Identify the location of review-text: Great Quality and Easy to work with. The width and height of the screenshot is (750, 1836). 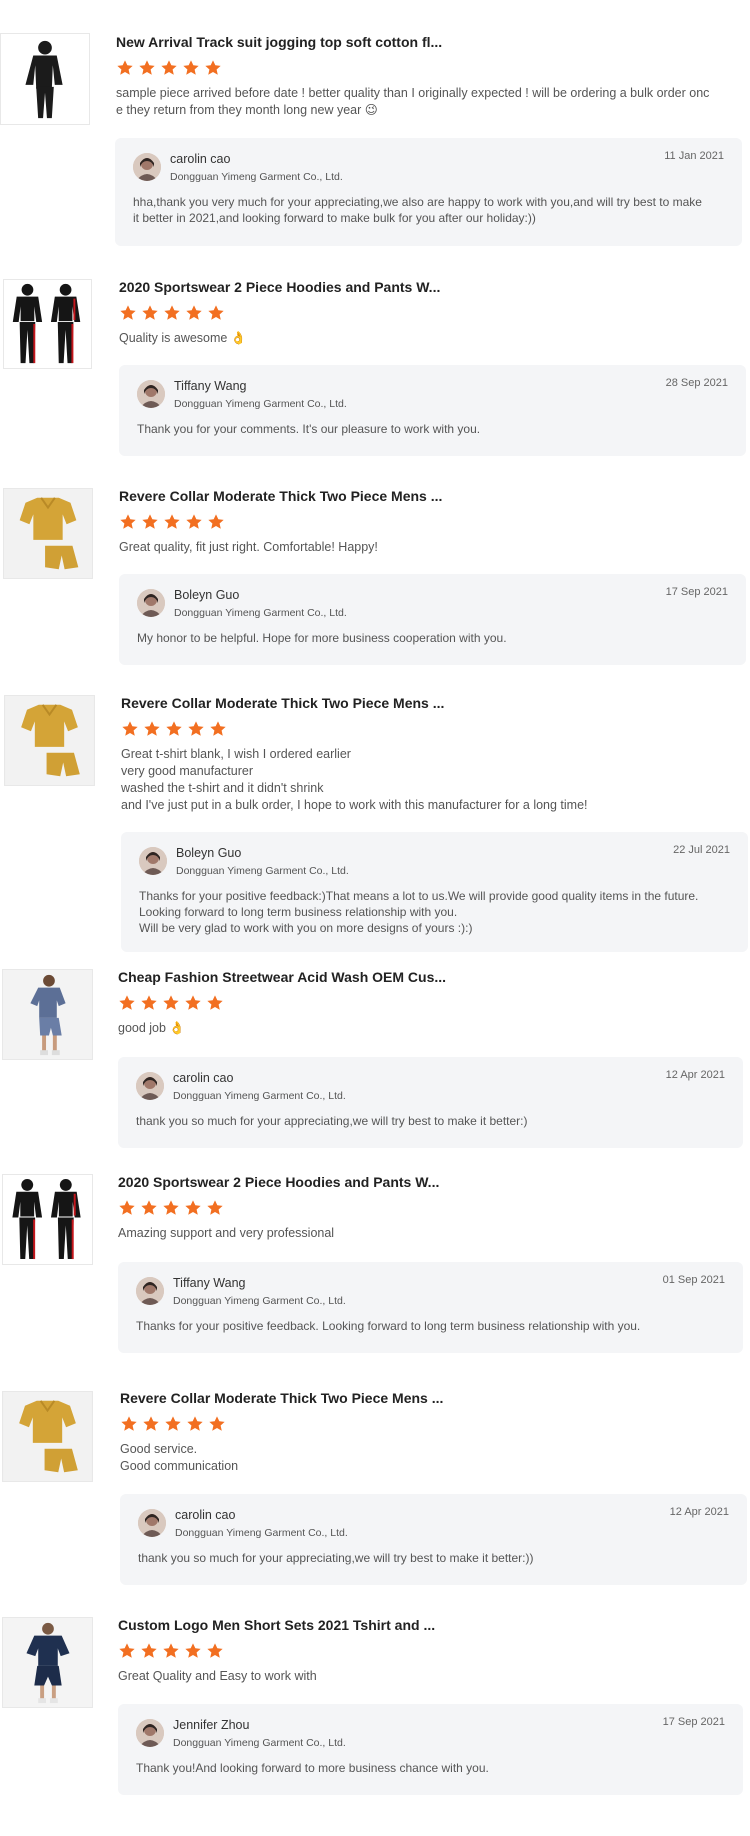
(217, 1676).